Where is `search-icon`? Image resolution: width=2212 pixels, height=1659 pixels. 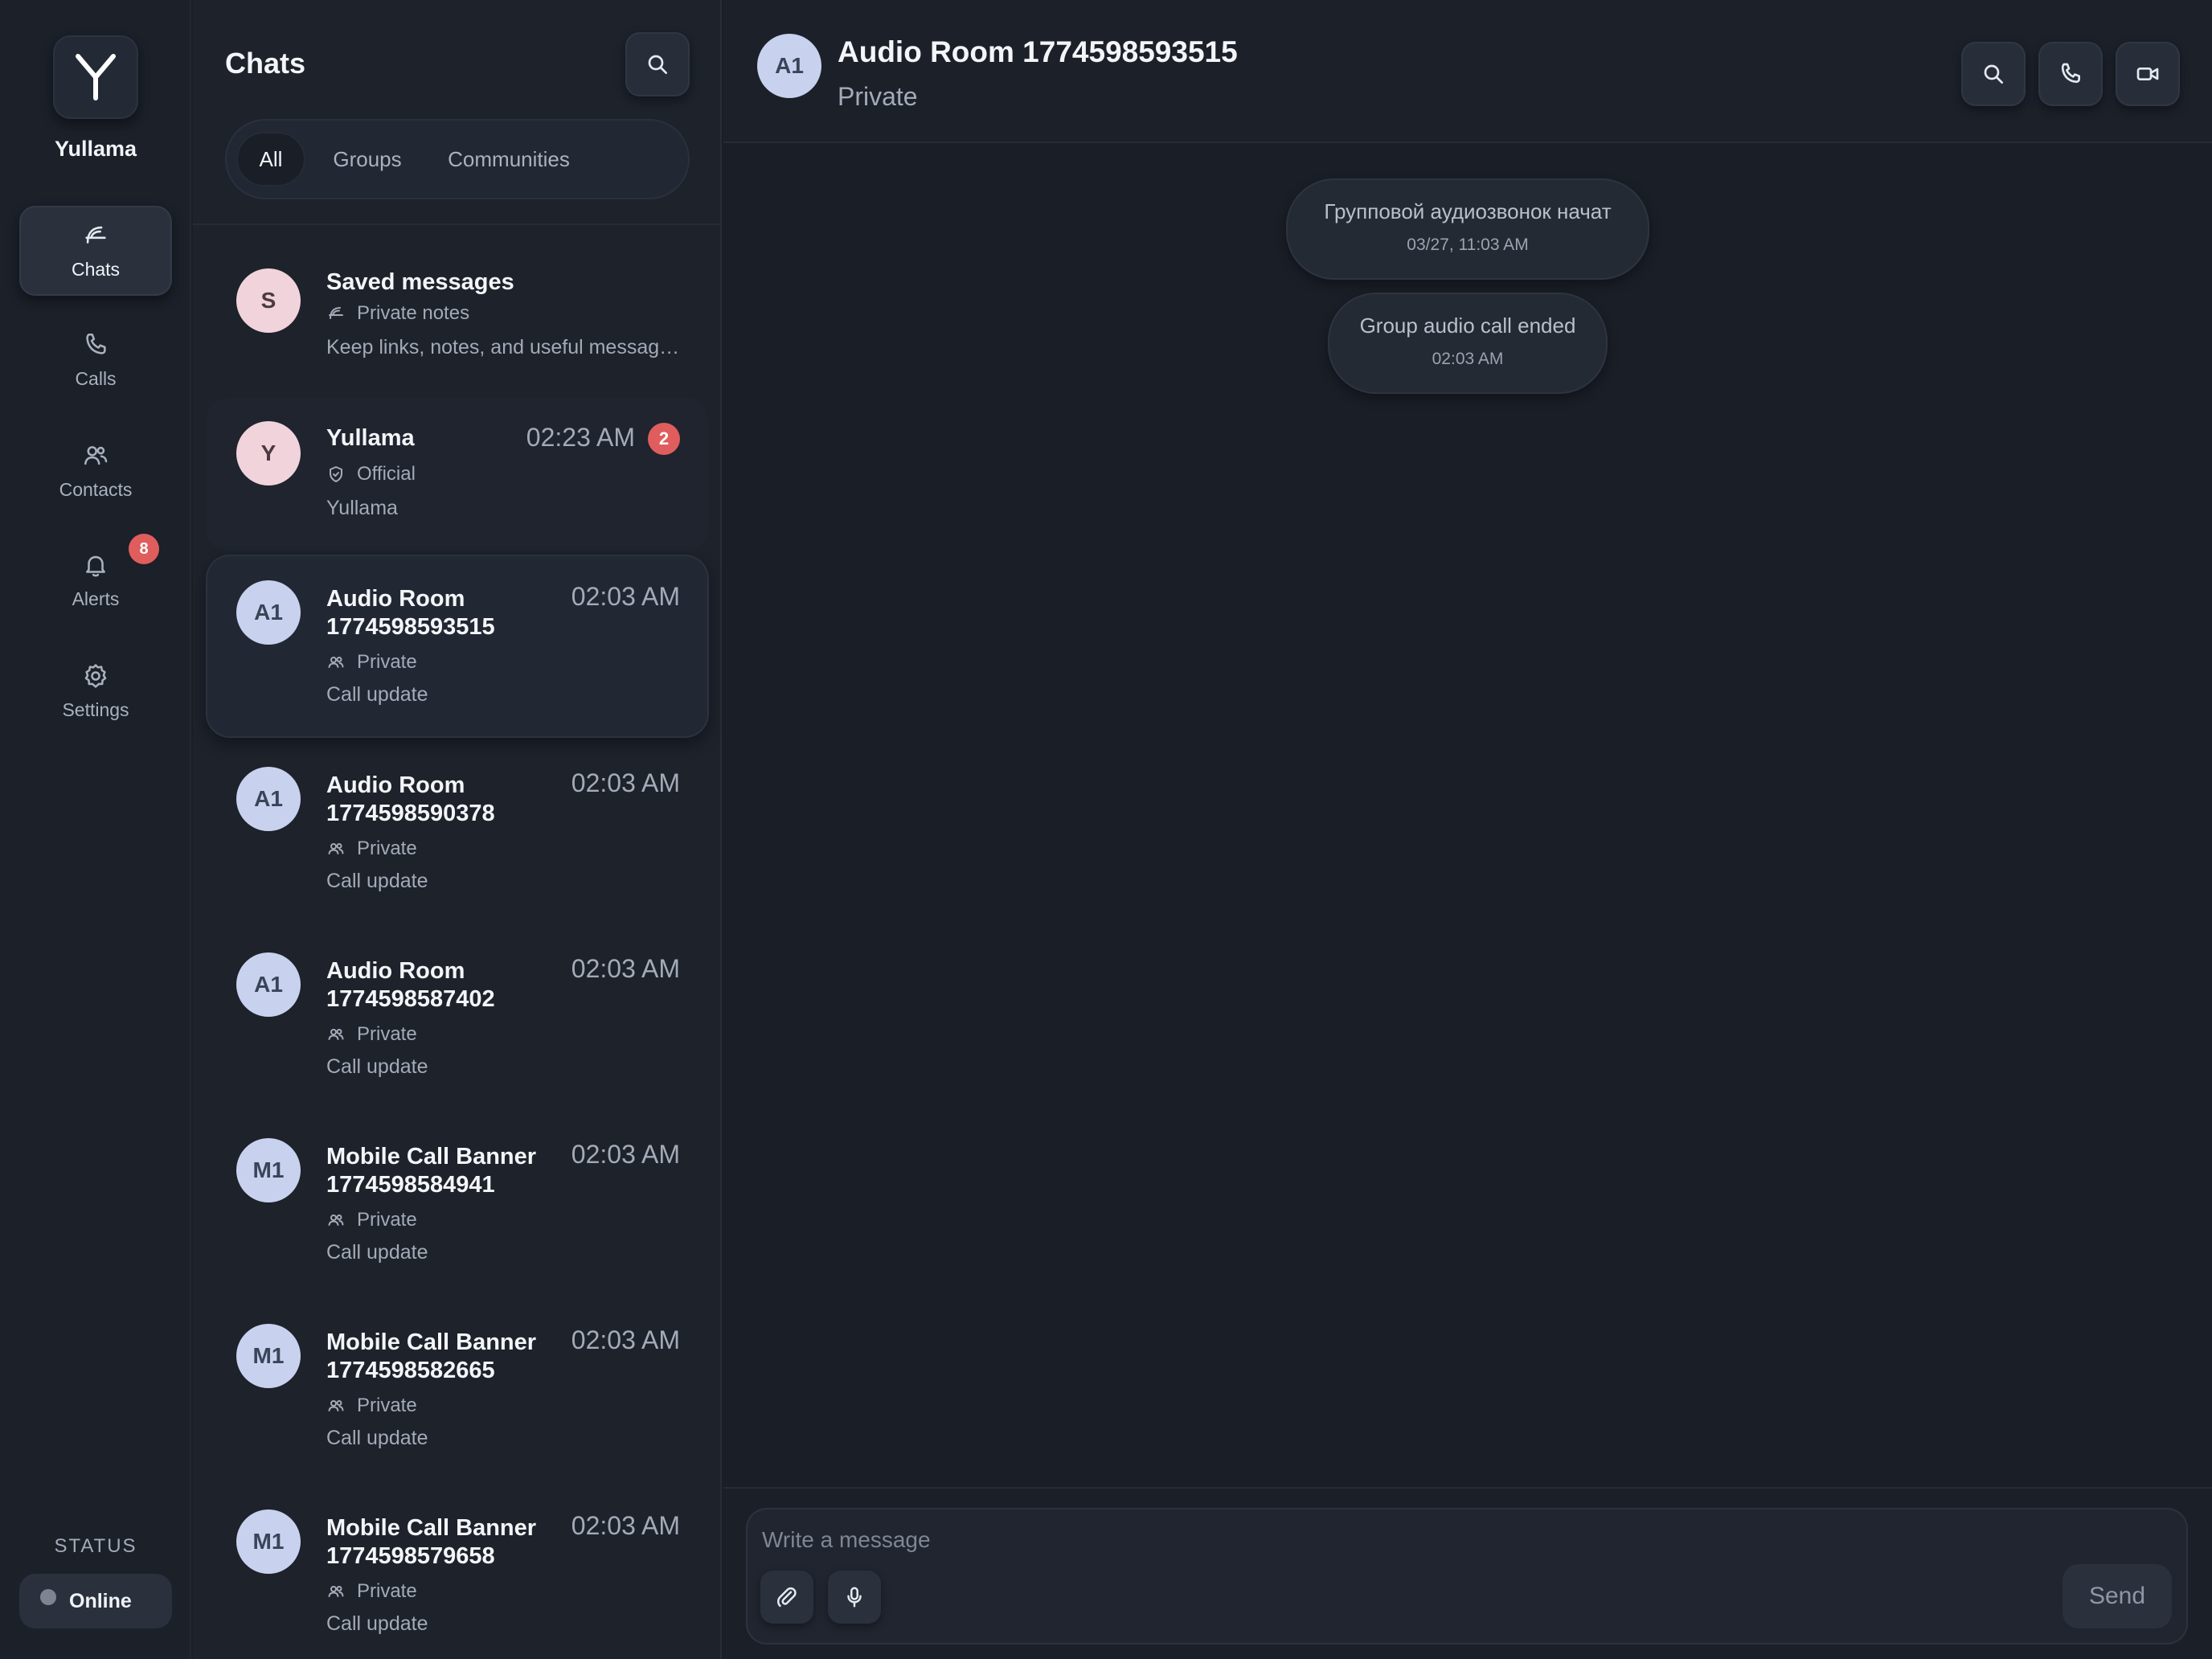 search-icon is located at coordinates (657, 64).